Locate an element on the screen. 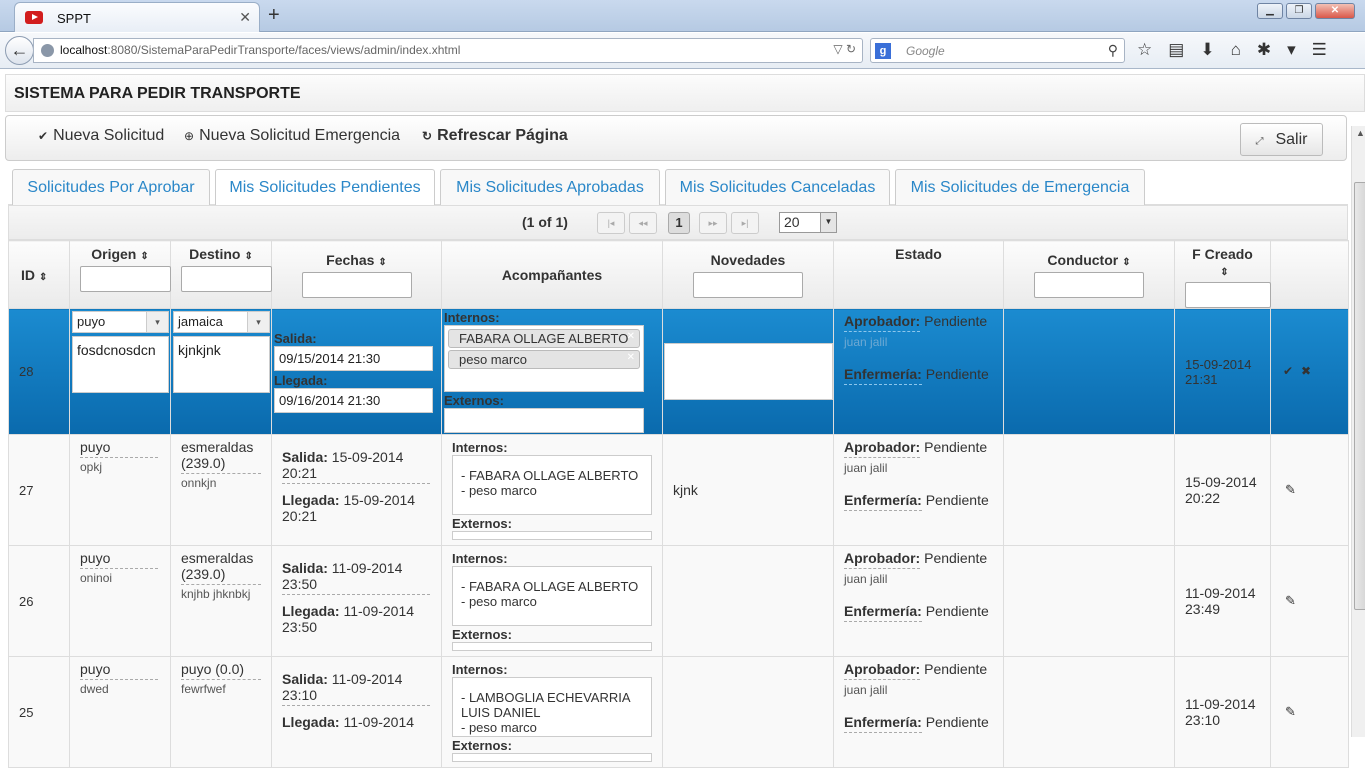 This screenshot has height=768, width=1365. dropdown-icon: ▾ is located at coordinates (1291, 50).